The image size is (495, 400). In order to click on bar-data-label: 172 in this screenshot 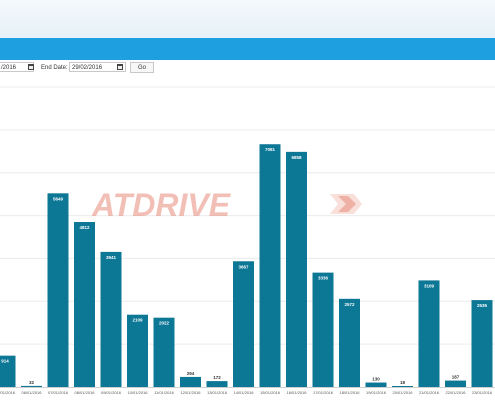, I will do `click(217, 377)`.